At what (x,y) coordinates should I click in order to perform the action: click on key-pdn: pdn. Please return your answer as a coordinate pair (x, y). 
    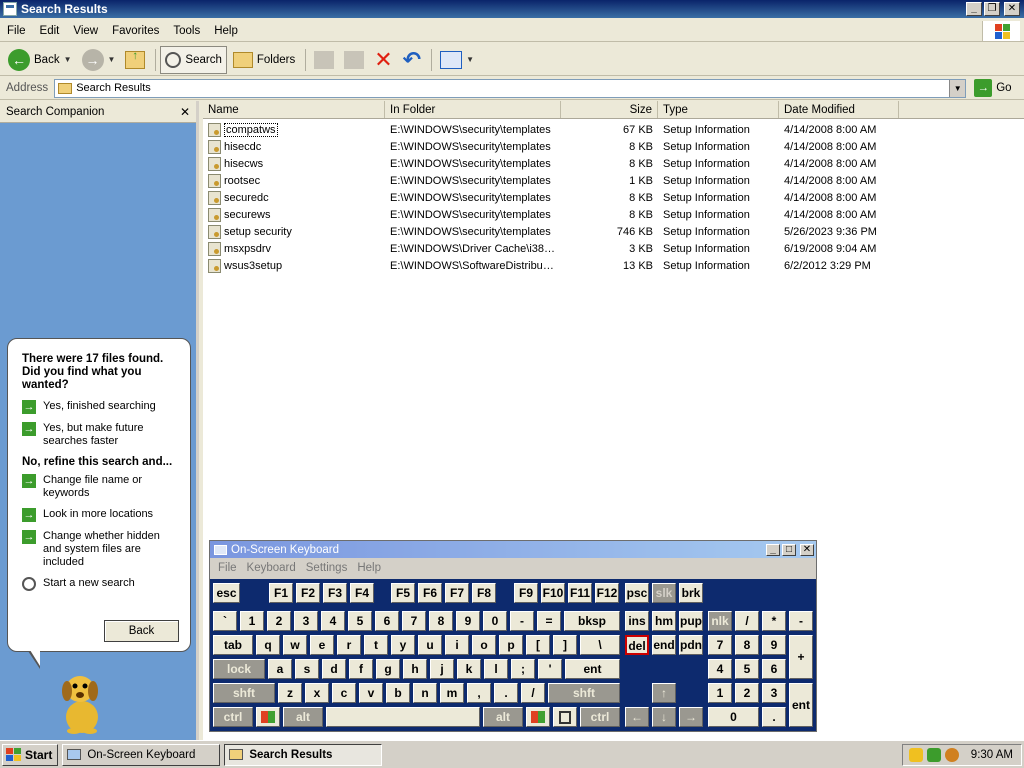
    Looking at the image, I should click on (691, 645).